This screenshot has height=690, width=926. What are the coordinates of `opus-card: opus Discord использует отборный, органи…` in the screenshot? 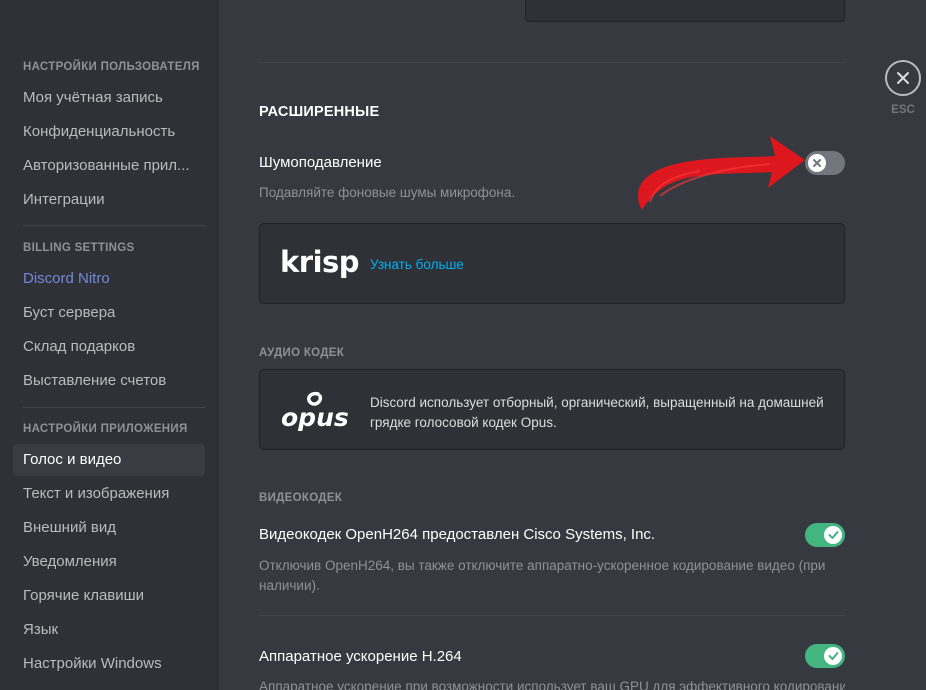 It's located at (552, 409).